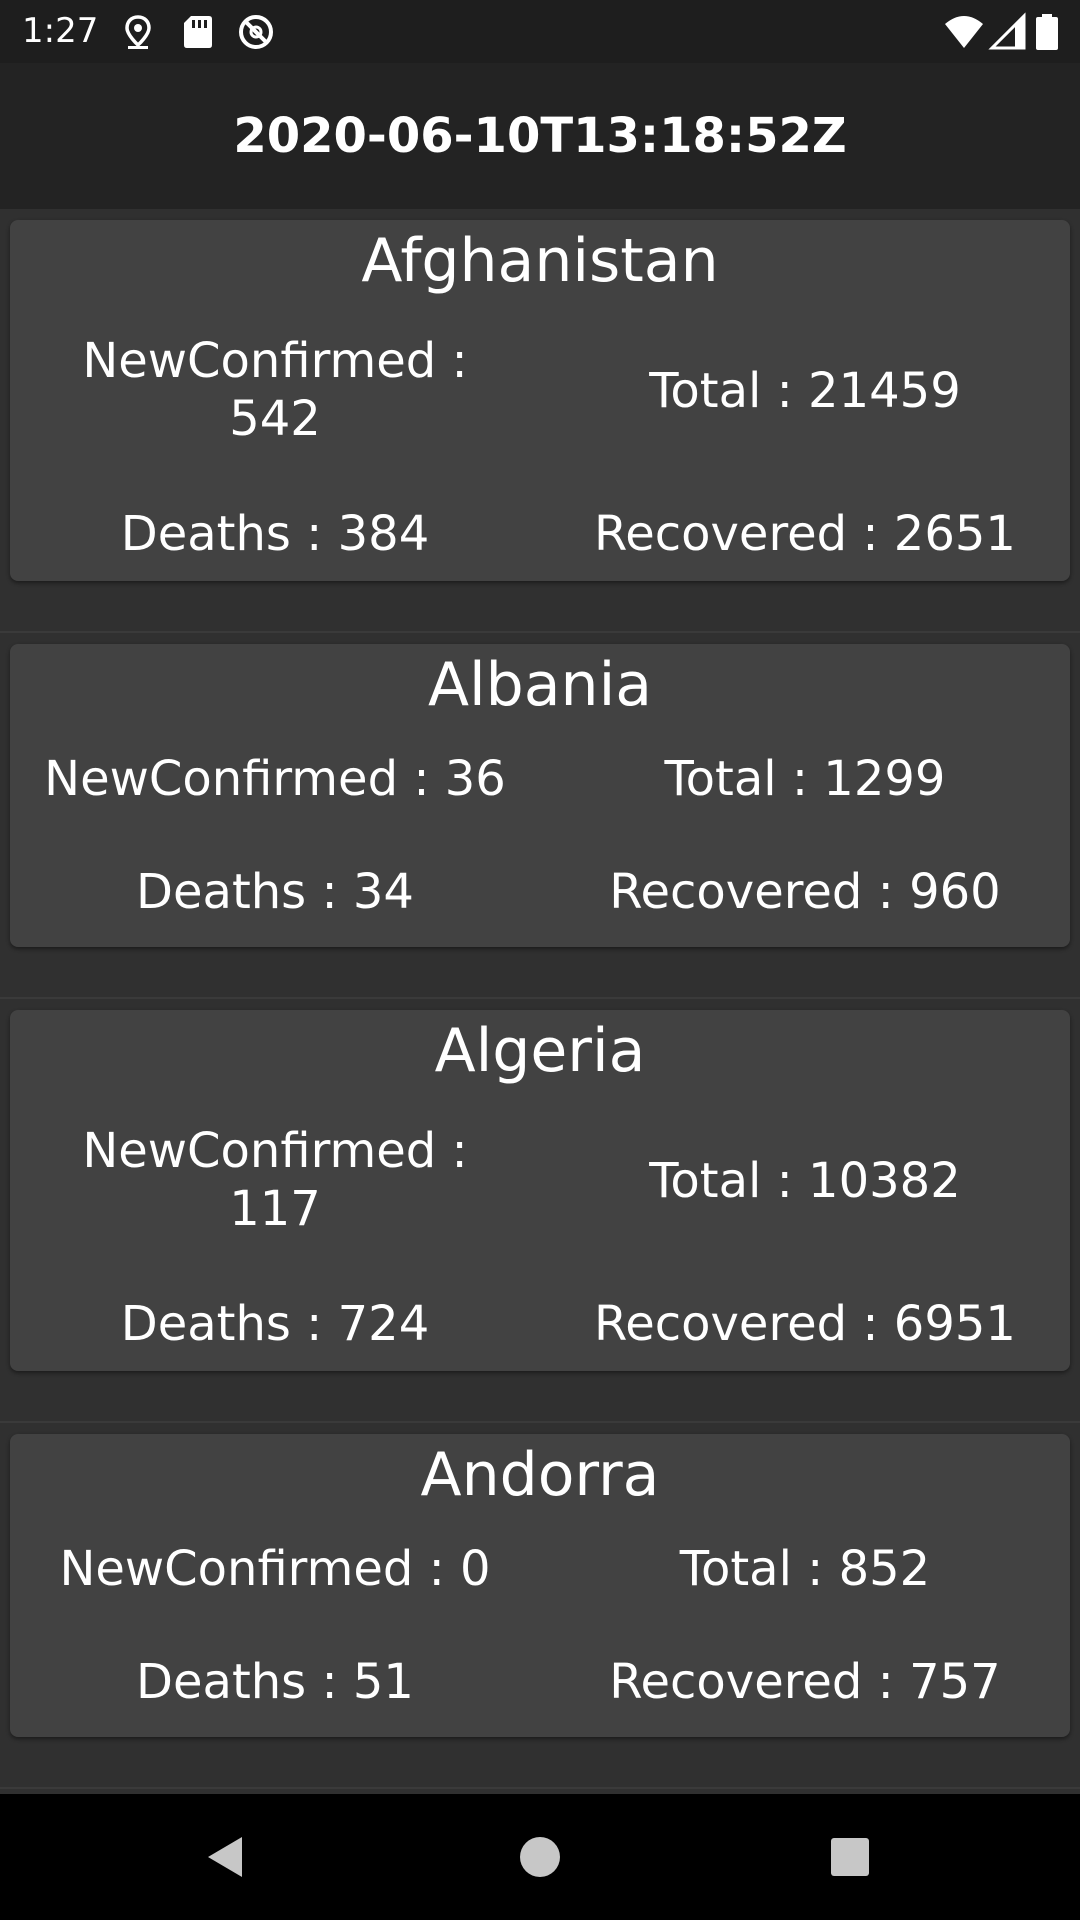  Describe the element at coordinates (275, 779) in the screenshot. I see `new-confirmed-label: NewConfirmed : 36` at that location.